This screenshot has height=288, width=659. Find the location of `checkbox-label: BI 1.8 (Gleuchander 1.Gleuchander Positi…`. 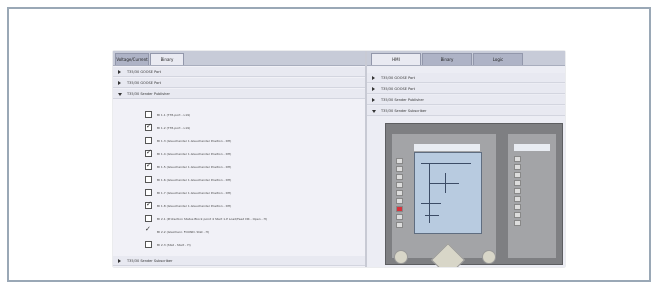

checkbox-label: BI 1.8 (Gleuchander 1.Gleuchander Positi… is located at coordinates (194, 206).